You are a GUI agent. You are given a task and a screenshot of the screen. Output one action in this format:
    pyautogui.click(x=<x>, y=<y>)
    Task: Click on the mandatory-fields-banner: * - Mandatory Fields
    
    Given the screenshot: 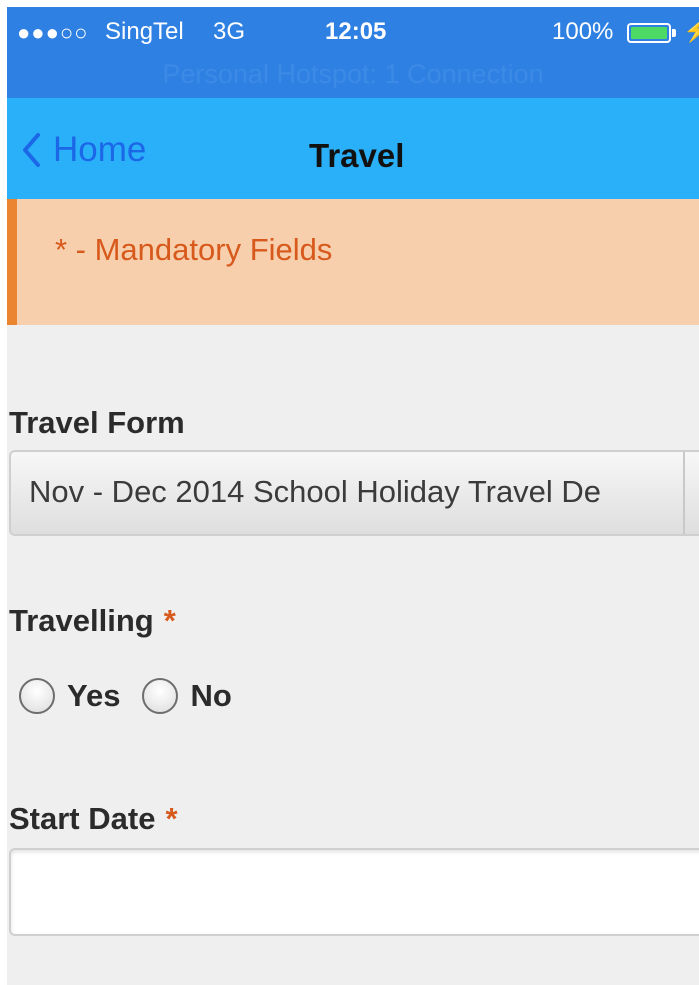 What is the action you would take?
    pyautogui.click(x=353, y=262)
    